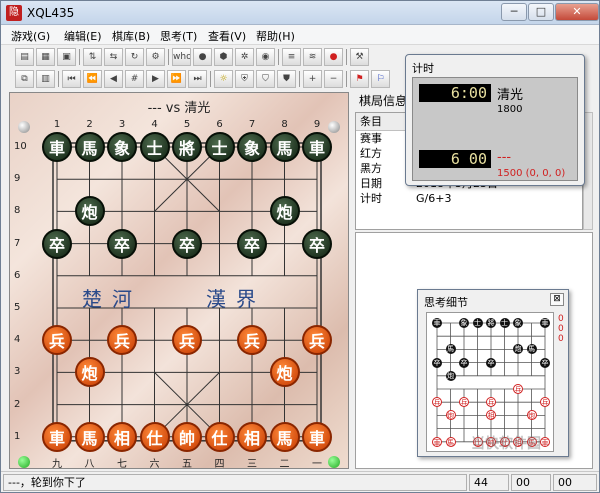 The image size is (600, 493). What do you see at coordinates (66, 57) in the screenshot?
I see `save-icon: ▣` at bounding box center [66, 57].